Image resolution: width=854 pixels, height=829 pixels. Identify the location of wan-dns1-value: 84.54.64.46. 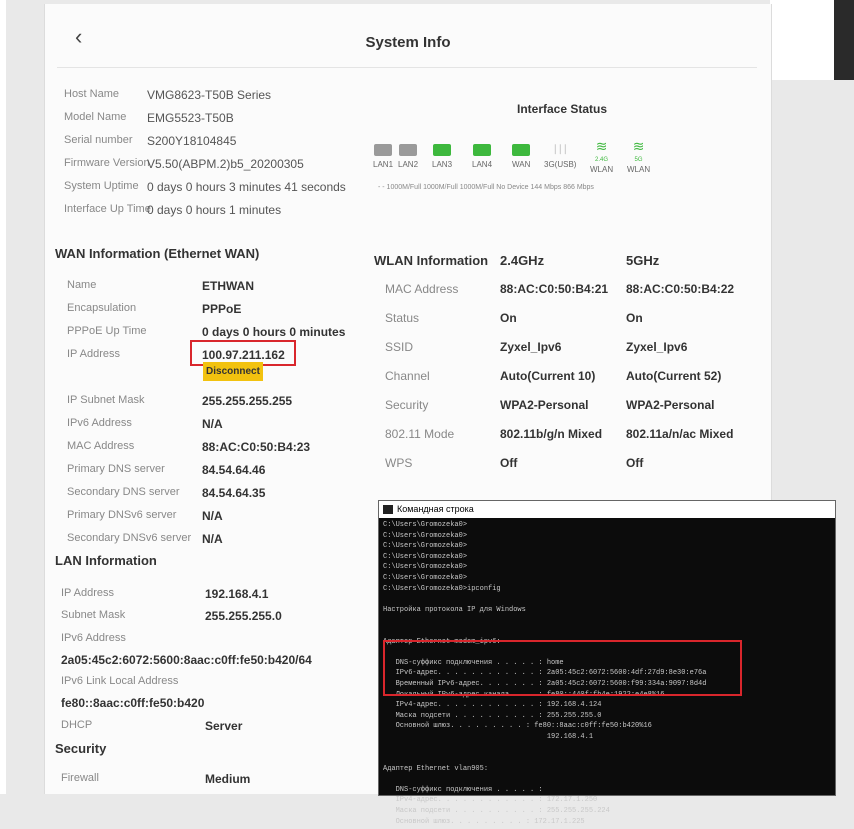
(234, 470).